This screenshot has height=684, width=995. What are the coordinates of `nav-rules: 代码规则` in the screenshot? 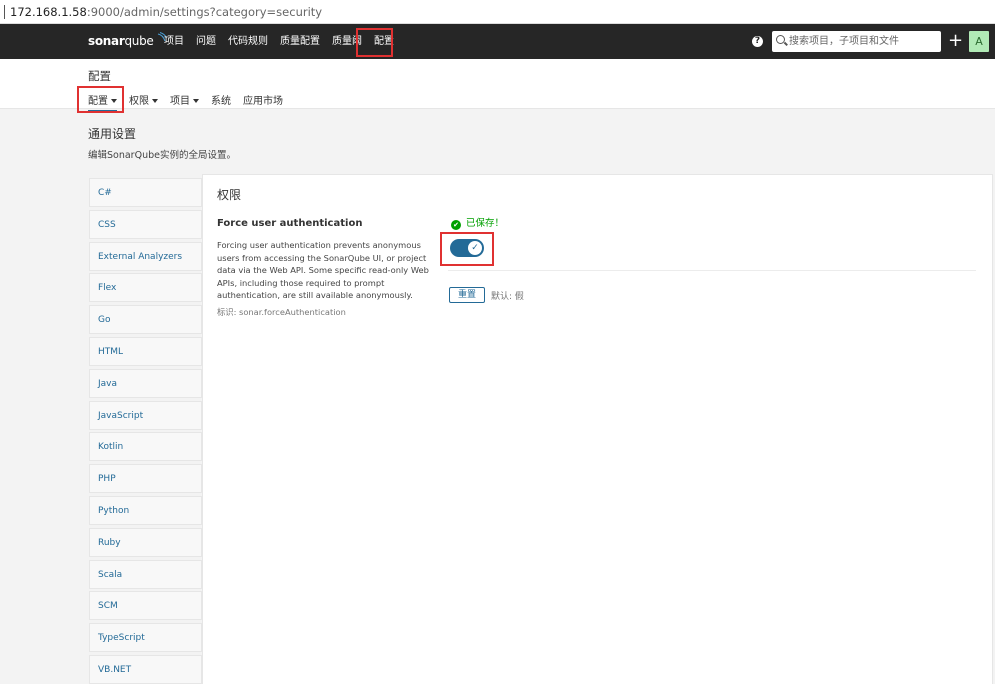 It's located at (248, 41).